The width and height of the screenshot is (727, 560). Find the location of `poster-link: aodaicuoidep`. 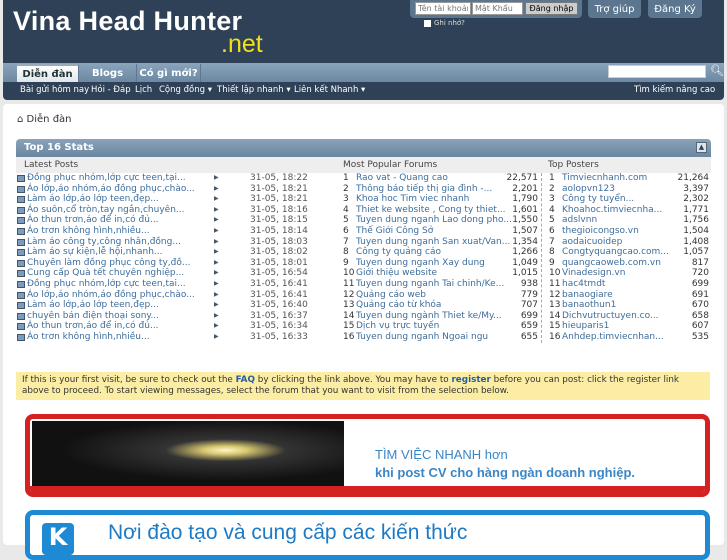

poster-link: aodaicuoidep is located at coordinates (592, 242).